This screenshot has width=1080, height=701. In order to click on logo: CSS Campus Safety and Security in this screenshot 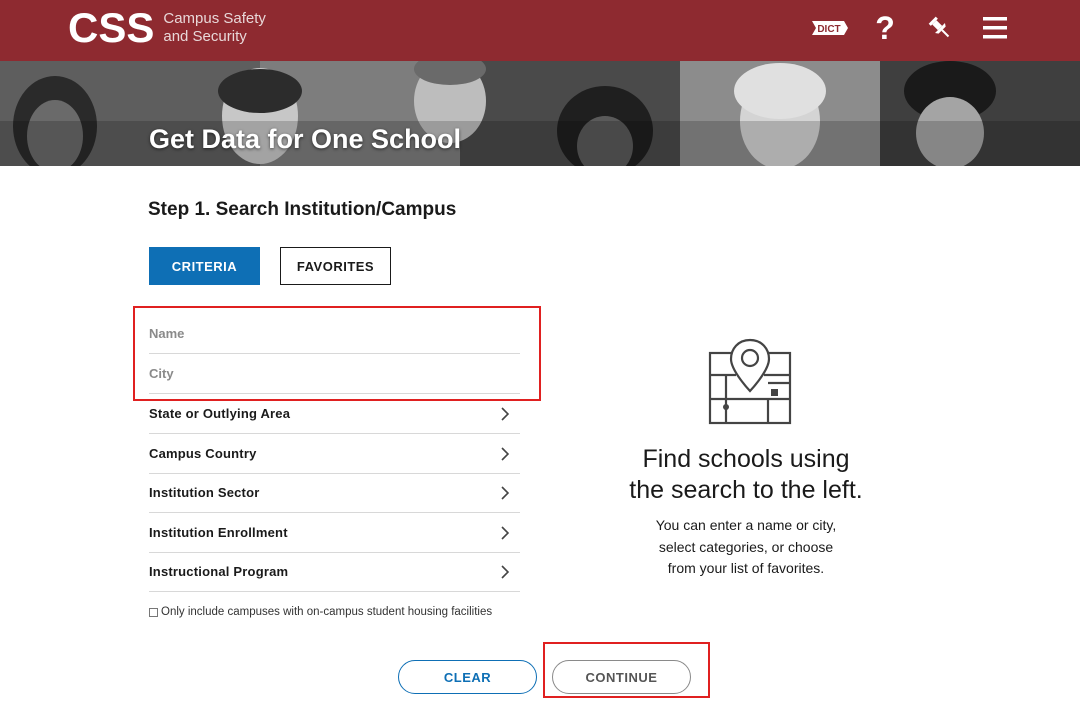, I will do `click(167, 28)`.